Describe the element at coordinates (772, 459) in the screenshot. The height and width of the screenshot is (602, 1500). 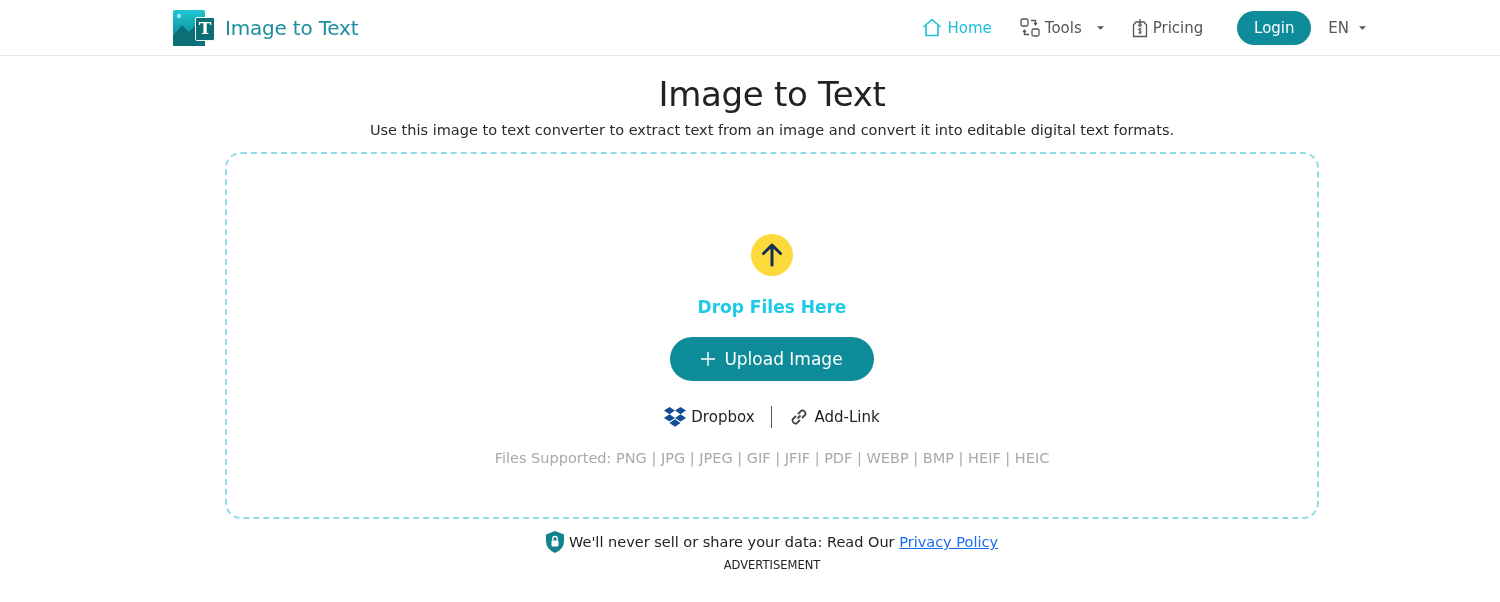
I see `supported-formats: Files Supported: PNG | JPG | JPEG | GIF | JFIF | PDF | WEBP | BMP | HEIF | HEIC` at that location.